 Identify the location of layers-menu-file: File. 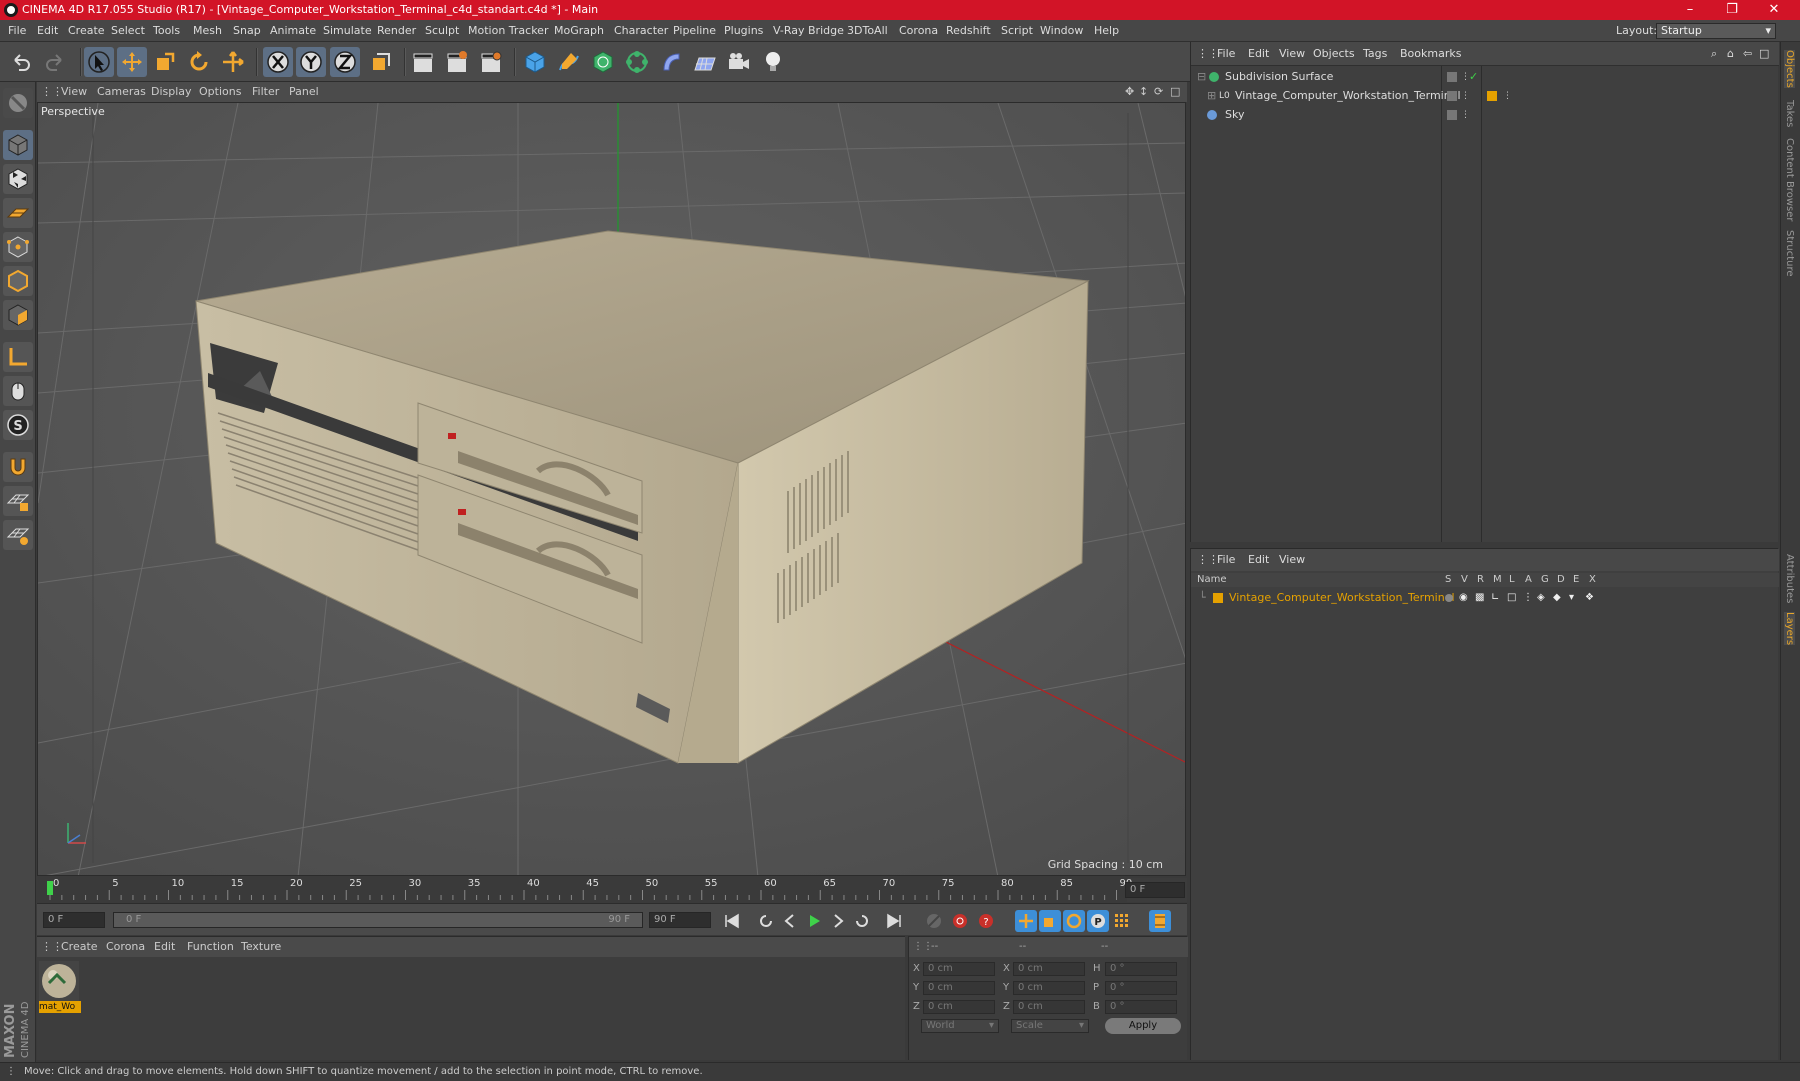
(1226, 560).